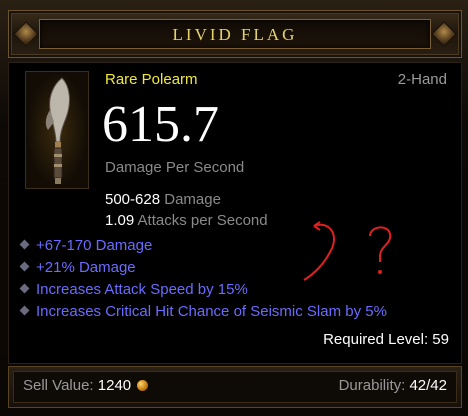  Describe the element at coordinates (175, 167) in the screenshot. I see `dps-label: Damage Per Second` at that location.